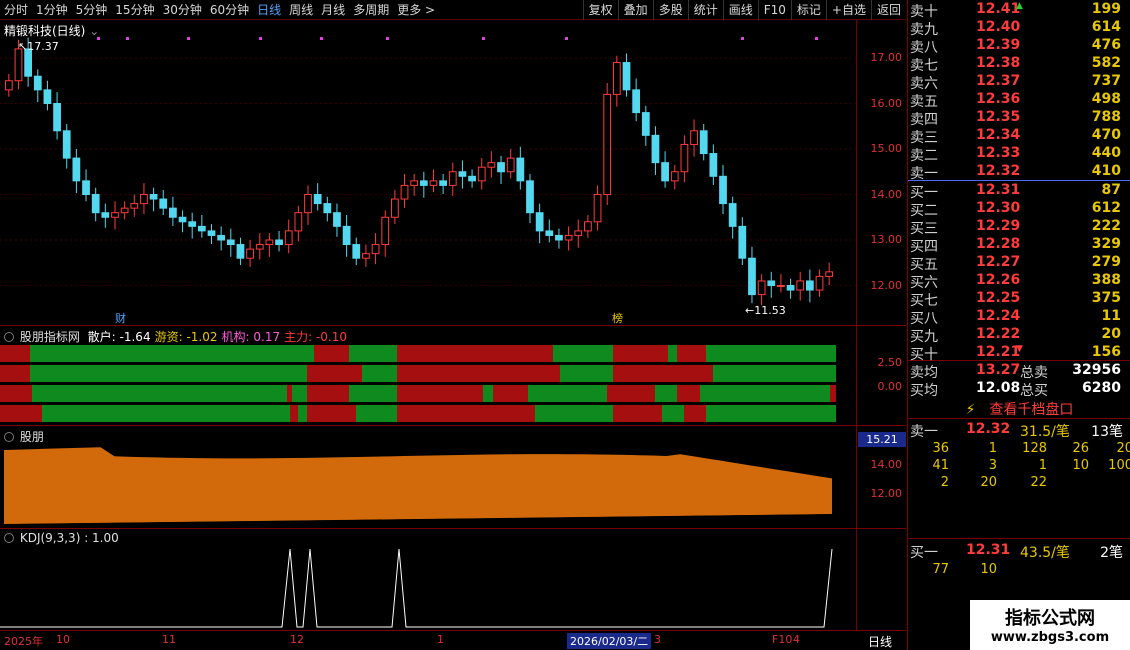  I want to click on level-price: 12.31, so click(998, 190).